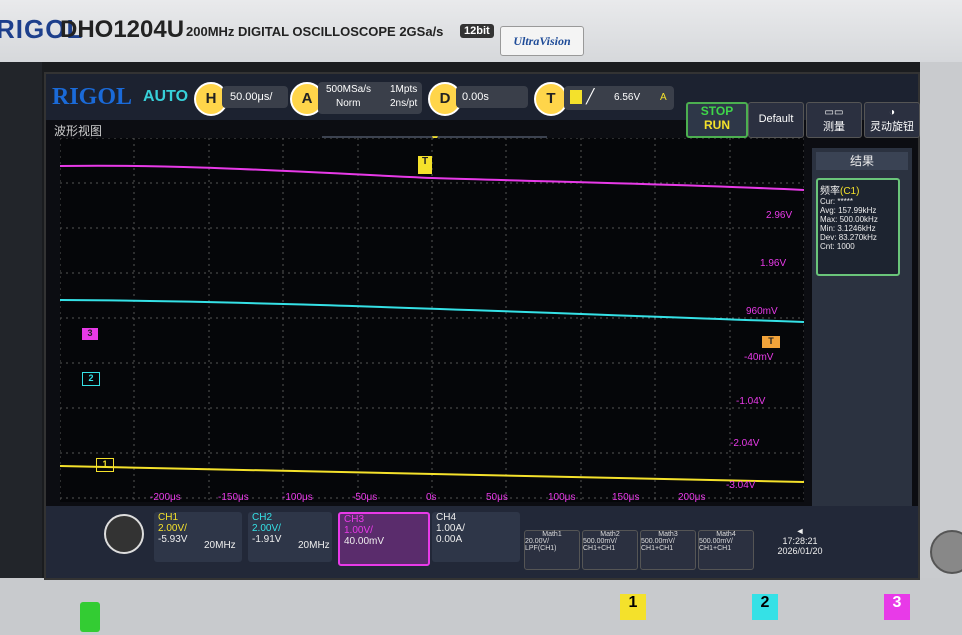 This screenshot has width=962, height=635. What do you see at coordinates (715, 548) in the screenshot?
I see `math4-l2: CH1+CH1` at bounding box center [715, 548].